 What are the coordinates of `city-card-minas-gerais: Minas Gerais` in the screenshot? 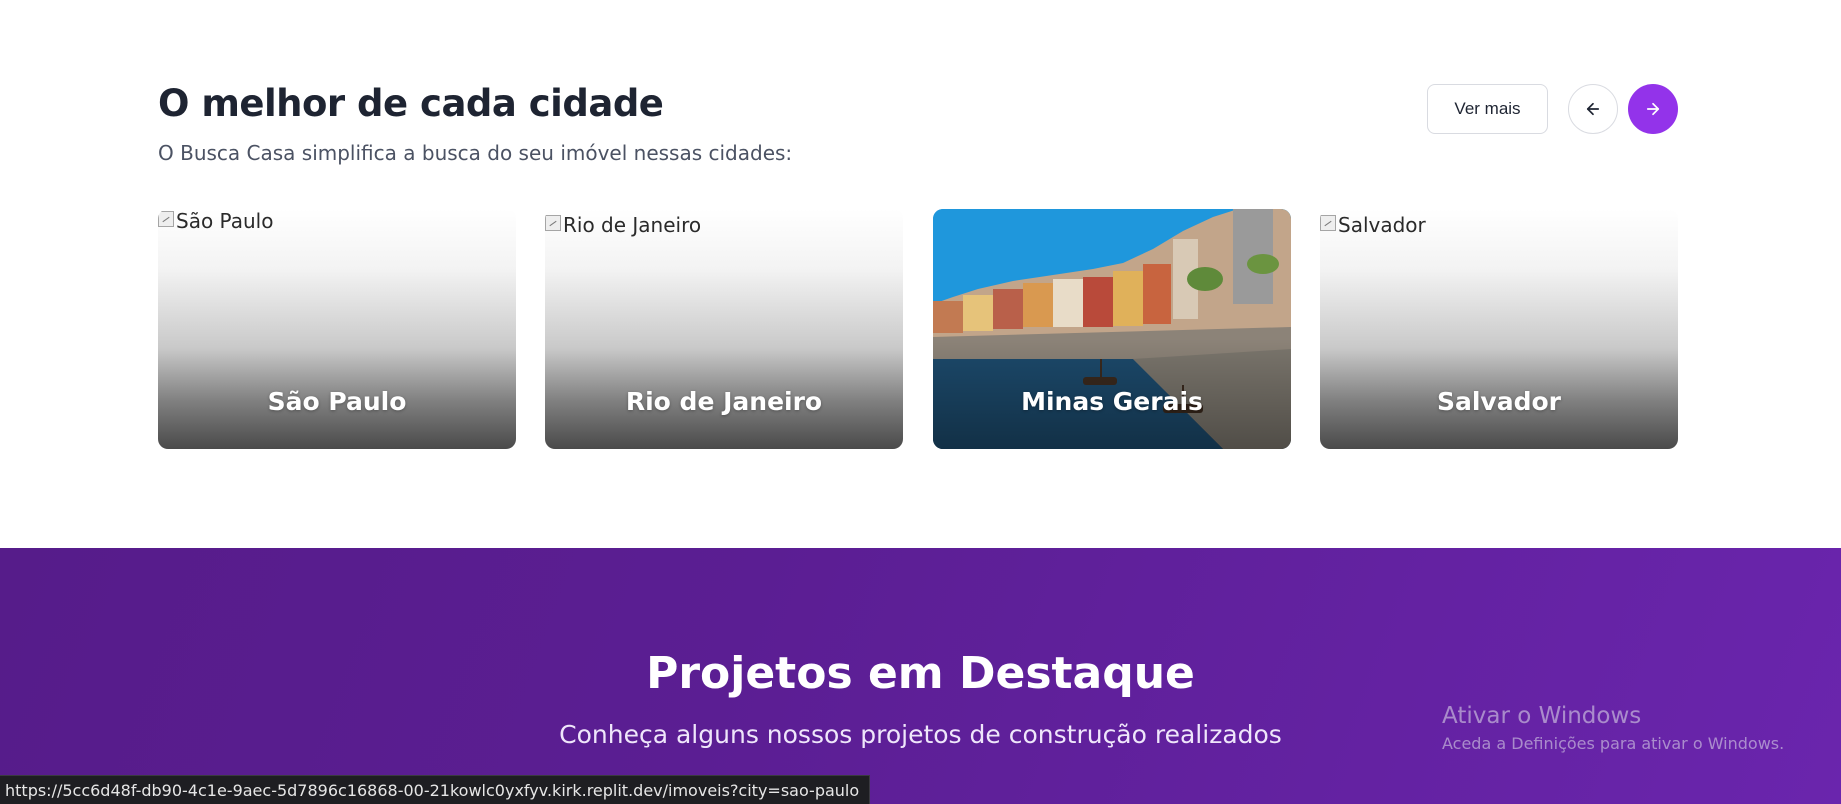 It's located at (1112, 329).